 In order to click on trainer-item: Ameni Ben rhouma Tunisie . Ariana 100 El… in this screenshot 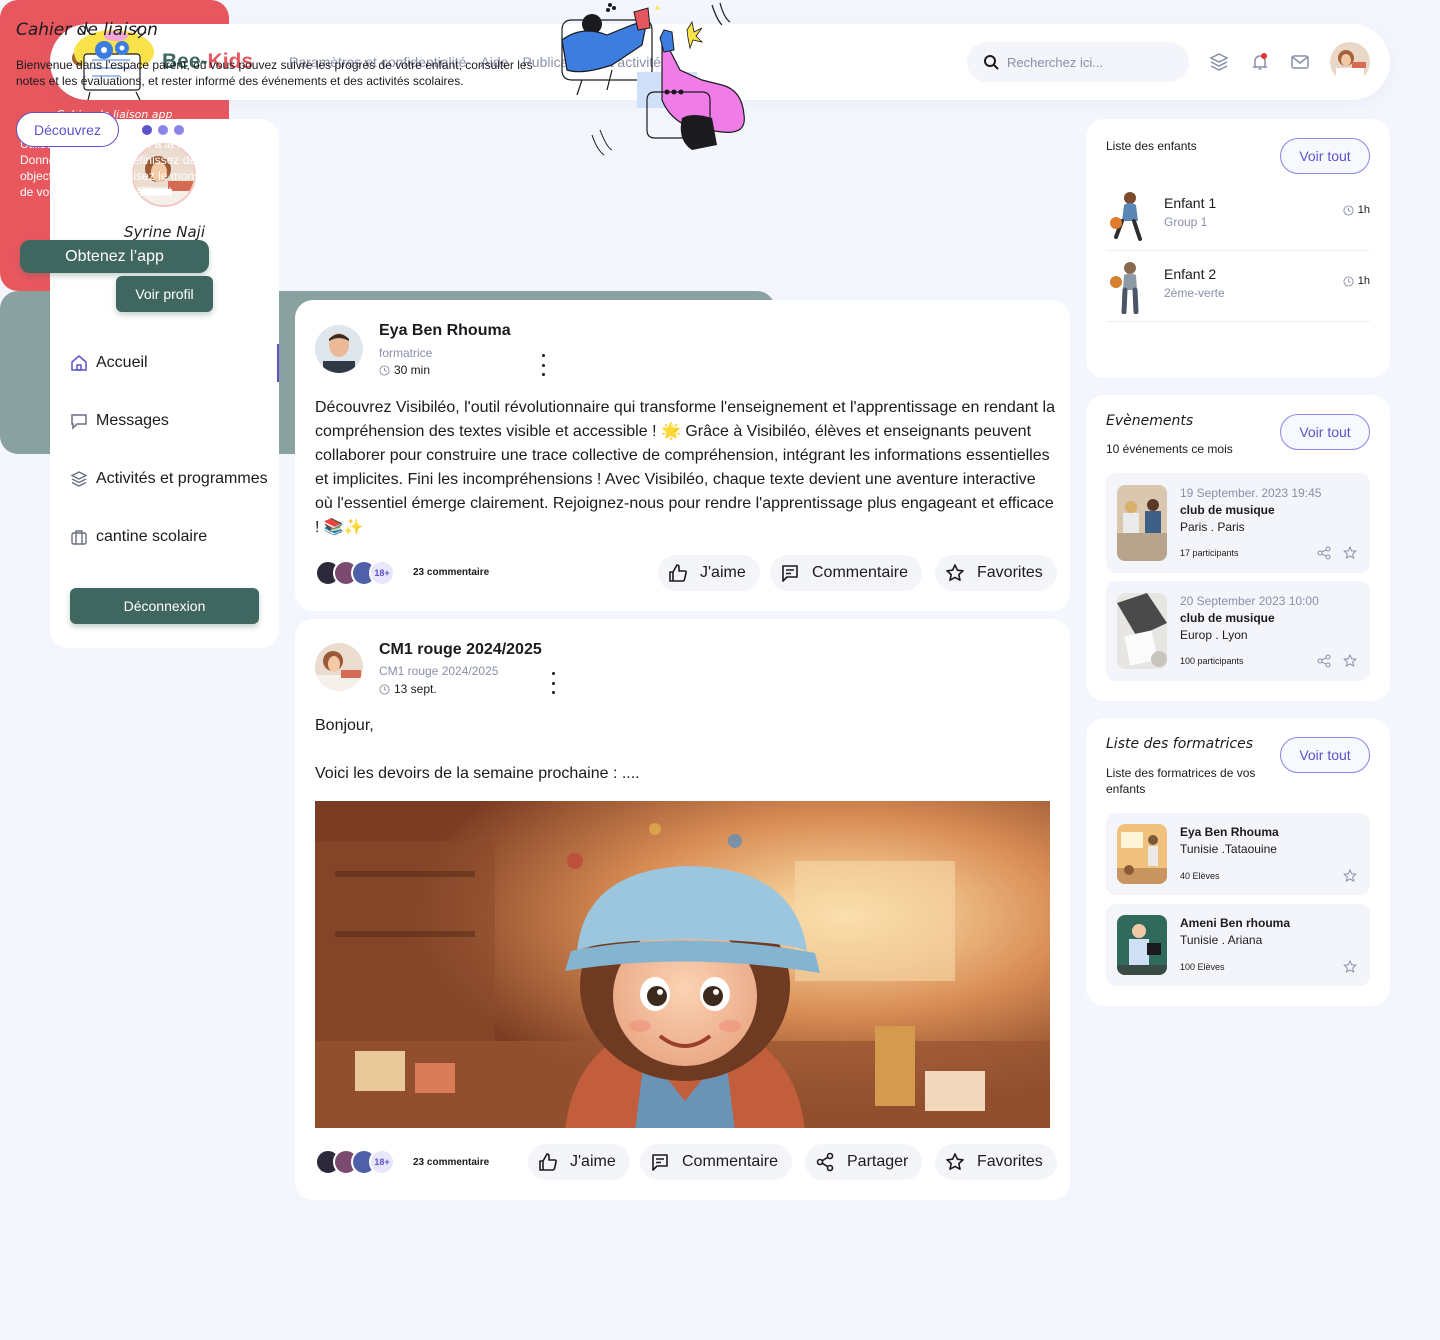, I will do `click(1238, 945)`.